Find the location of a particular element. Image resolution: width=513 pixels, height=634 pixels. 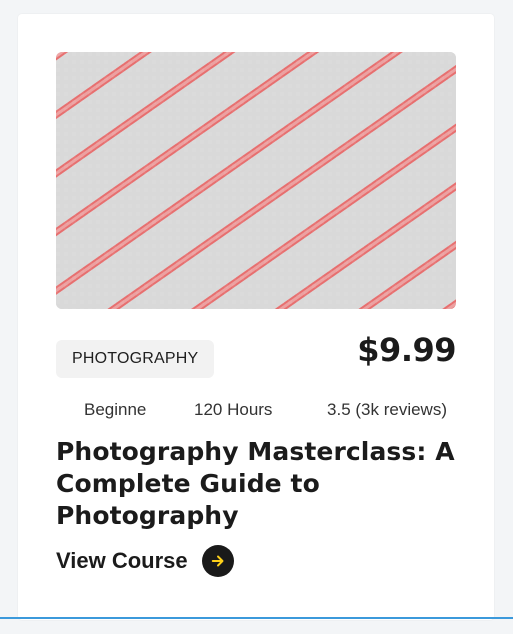

arrow-right-icon is located at coordinates (217, 561).